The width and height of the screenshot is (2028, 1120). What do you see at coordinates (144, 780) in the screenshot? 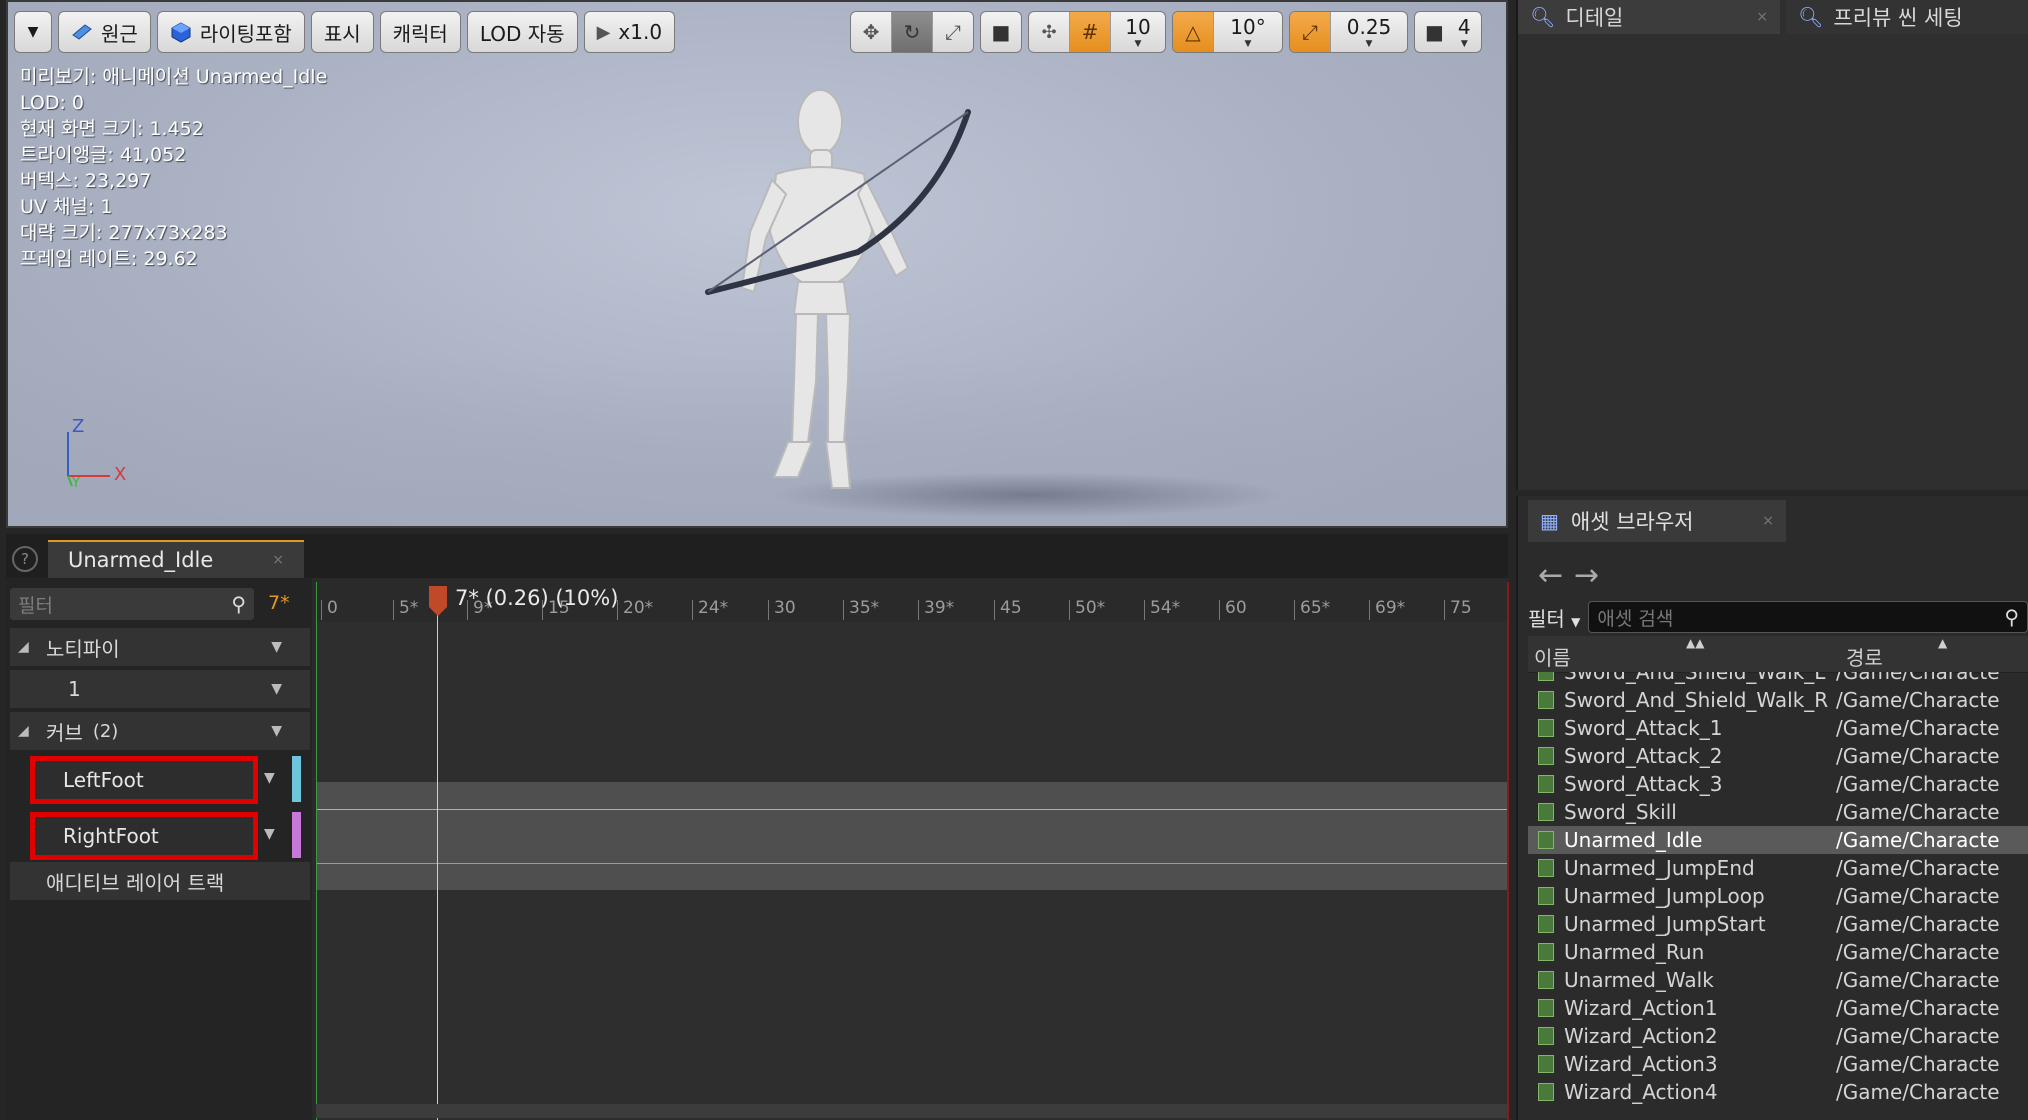
I see `curve-leftfoot: LeftFoot` at bounding box center [144, 780].